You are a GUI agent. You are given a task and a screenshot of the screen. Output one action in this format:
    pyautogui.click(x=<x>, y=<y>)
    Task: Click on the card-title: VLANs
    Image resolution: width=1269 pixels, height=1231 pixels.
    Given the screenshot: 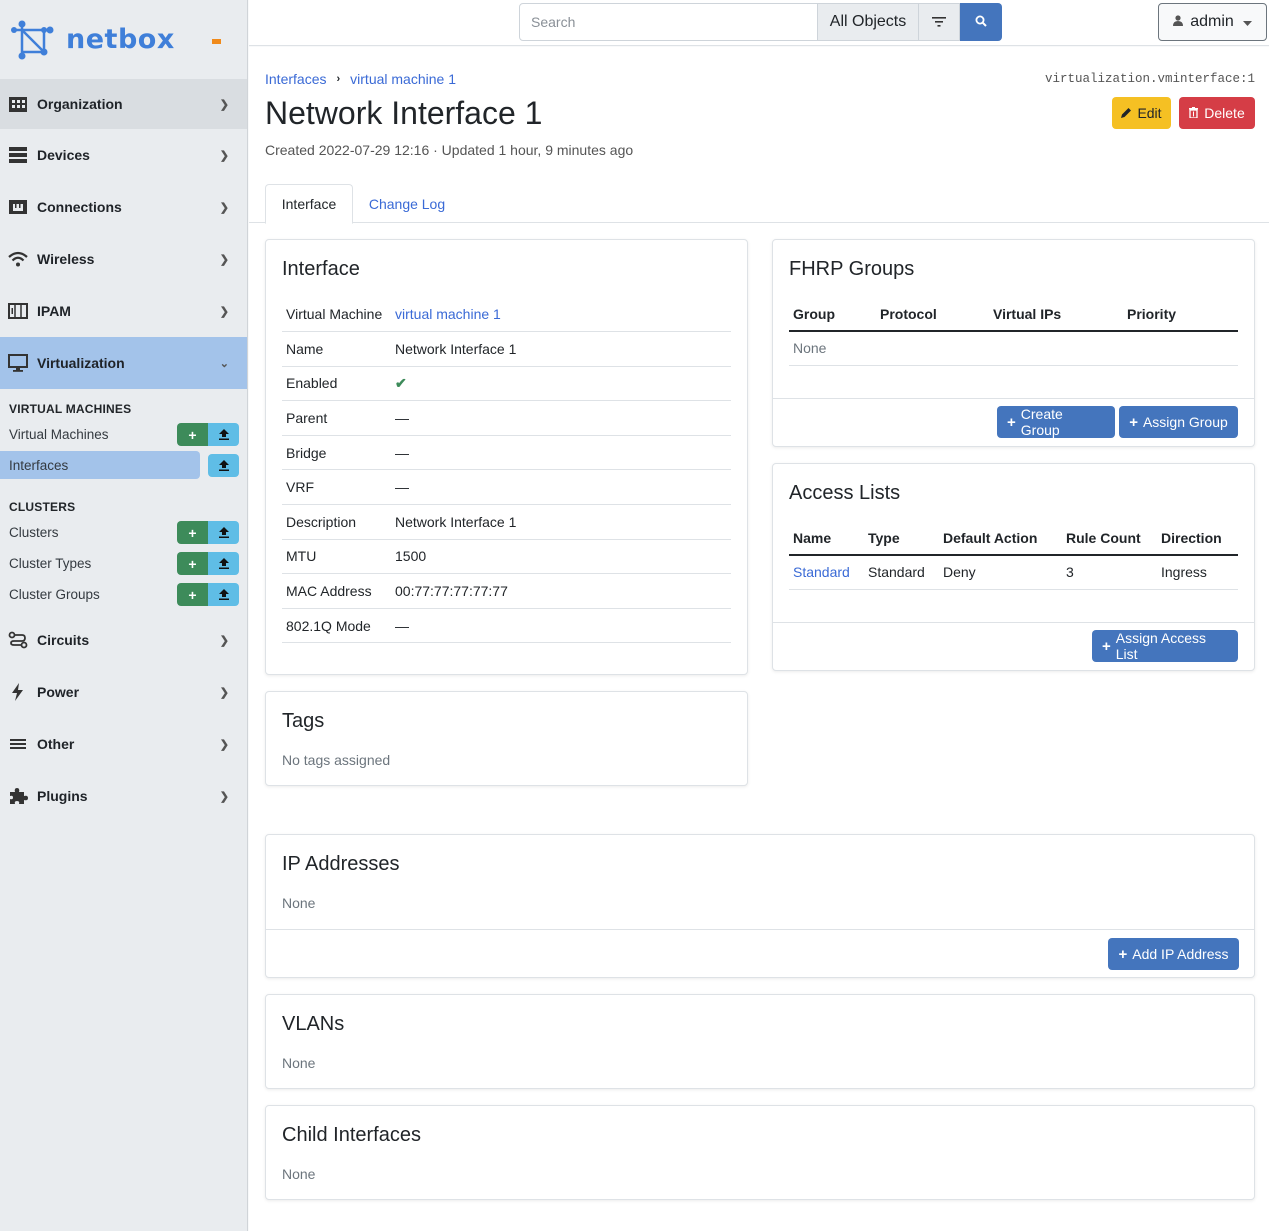 What is the action you would take?
    pyautogui.click(x=313, y=1024)
    